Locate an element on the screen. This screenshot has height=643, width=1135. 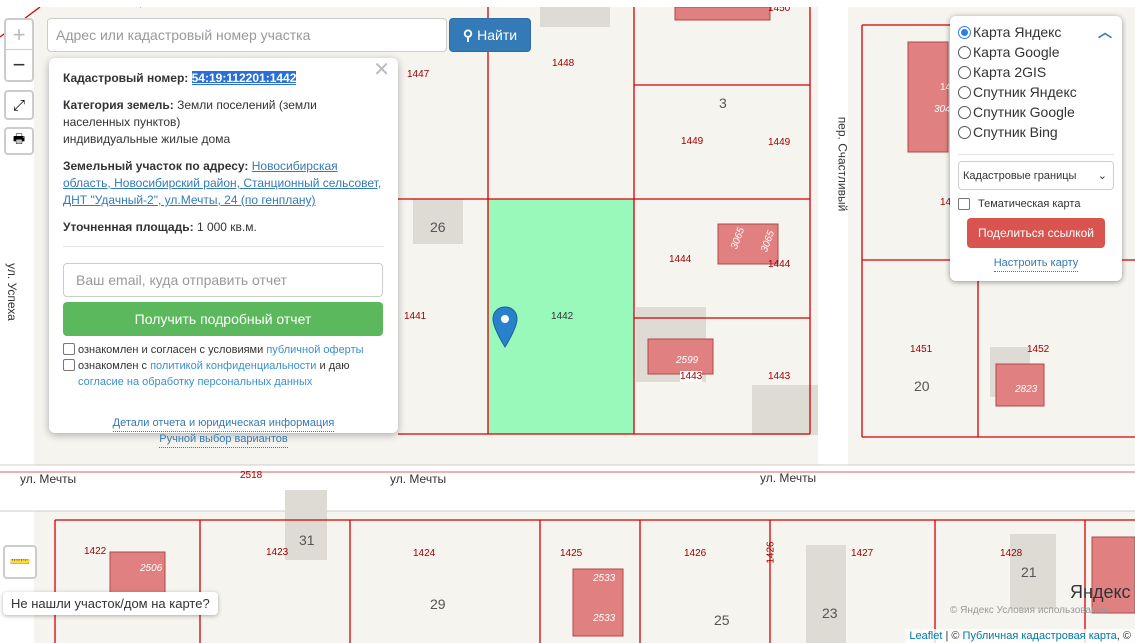
block-number: 31 is located at coordinates (307, 540).